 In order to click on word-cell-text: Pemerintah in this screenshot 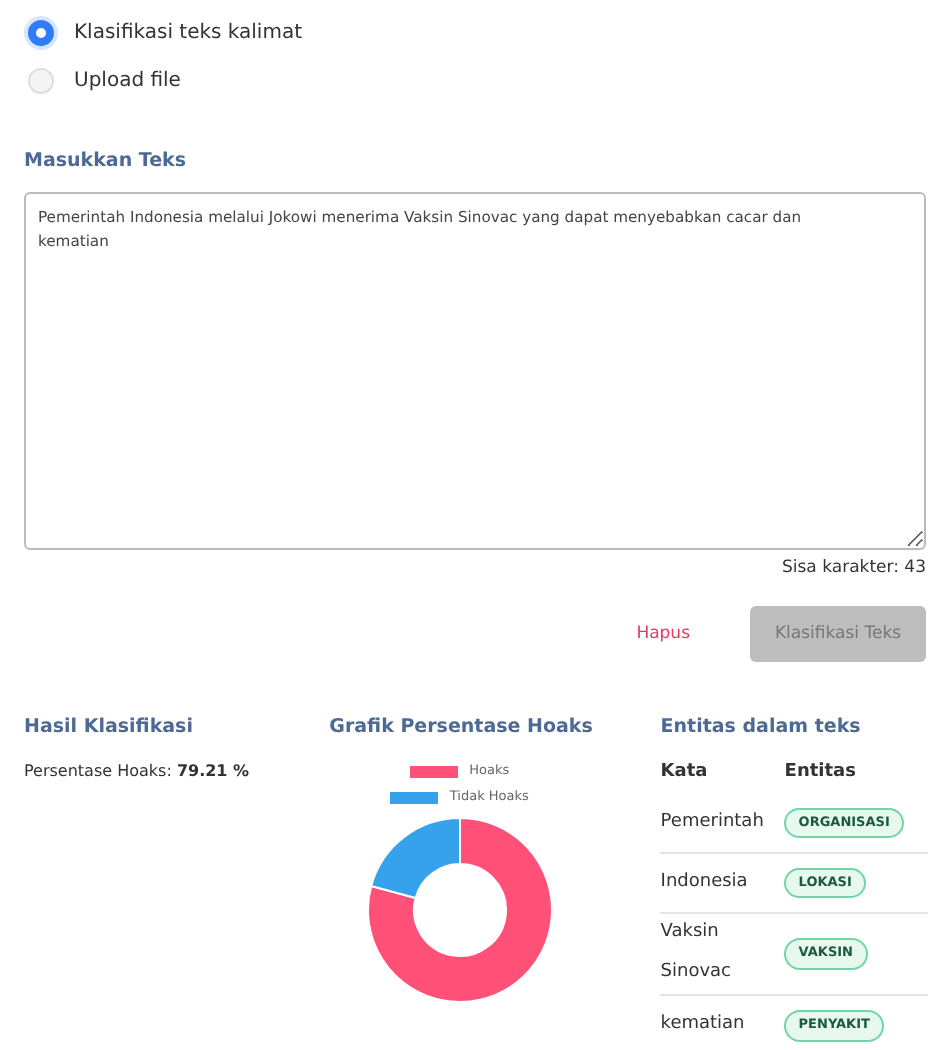, I will do `click(713, 822)`.